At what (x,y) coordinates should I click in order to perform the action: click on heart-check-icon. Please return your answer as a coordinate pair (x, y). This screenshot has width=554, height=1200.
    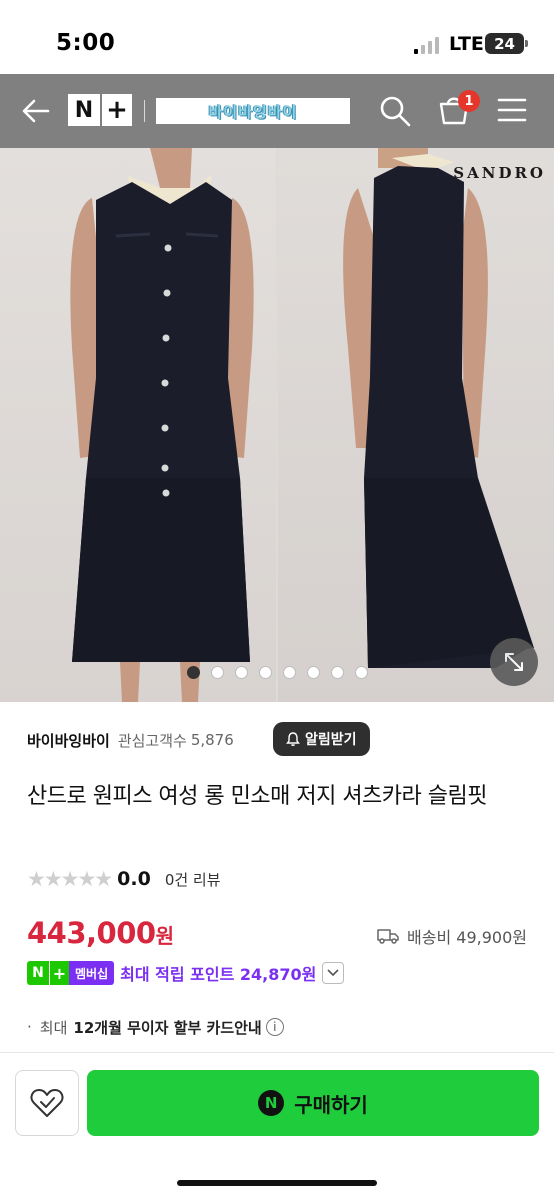
    Looking at the image, I should click on (47, 1103).